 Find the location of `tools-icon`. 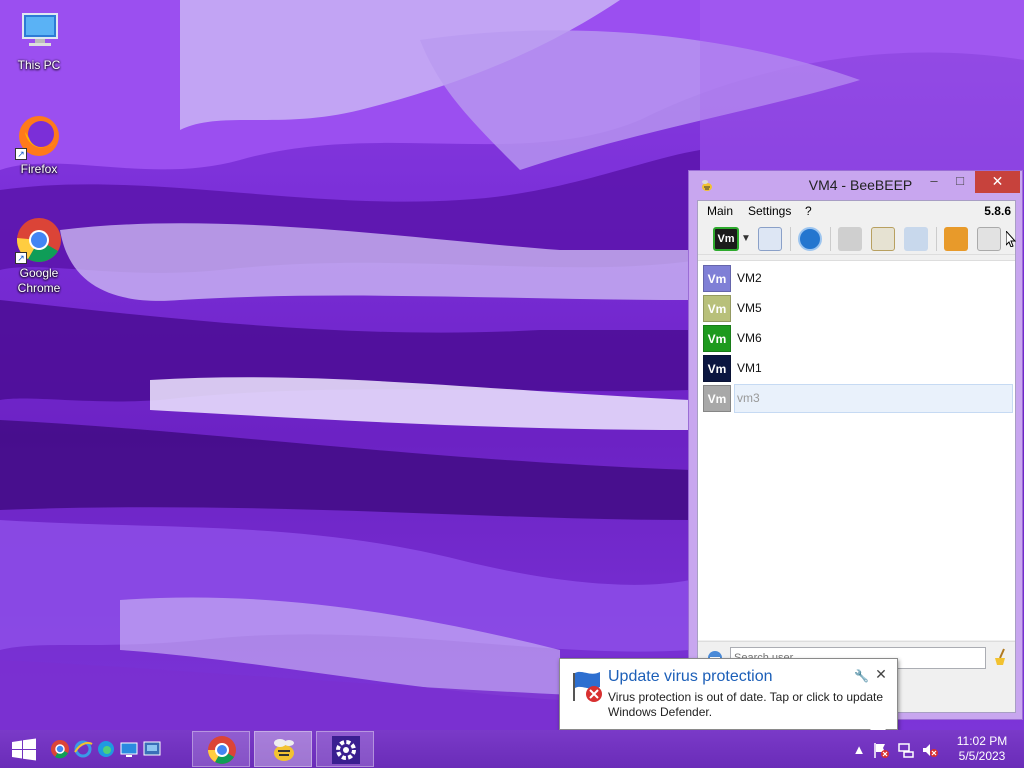

tools-icon is located at coordinates (916, 239).